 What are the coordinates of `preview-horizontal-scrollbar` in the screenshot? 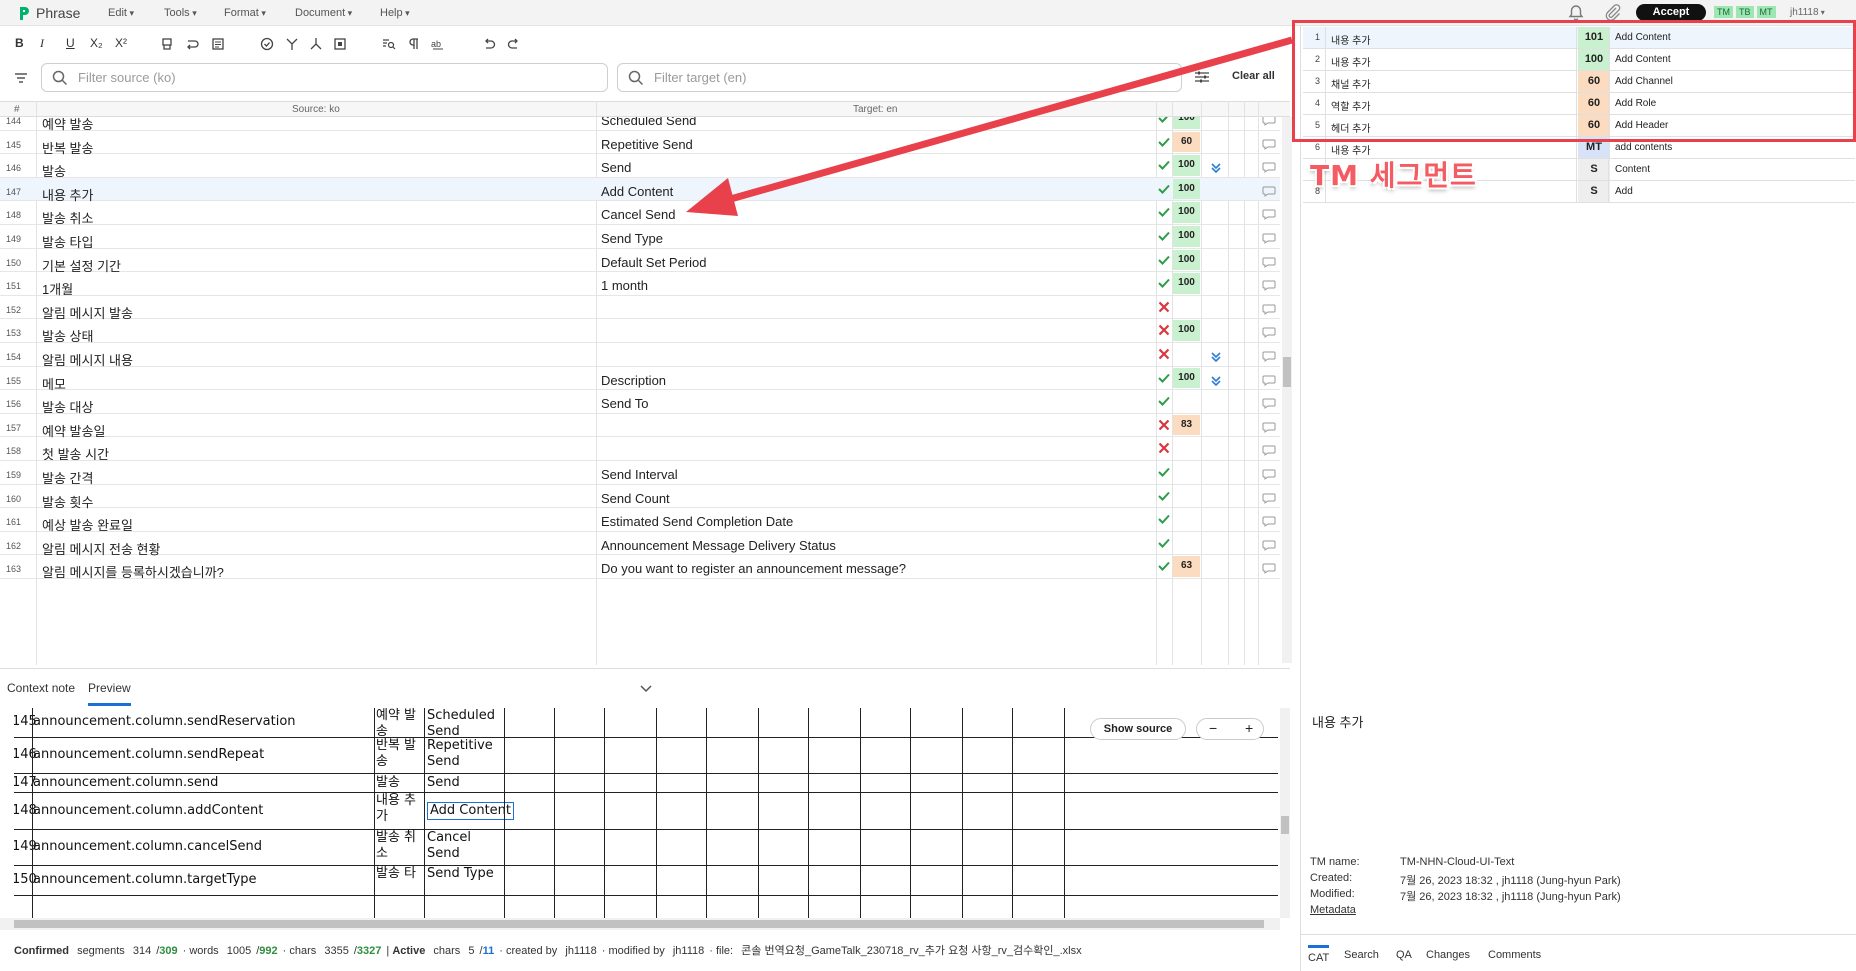 It's located at (640, 924).